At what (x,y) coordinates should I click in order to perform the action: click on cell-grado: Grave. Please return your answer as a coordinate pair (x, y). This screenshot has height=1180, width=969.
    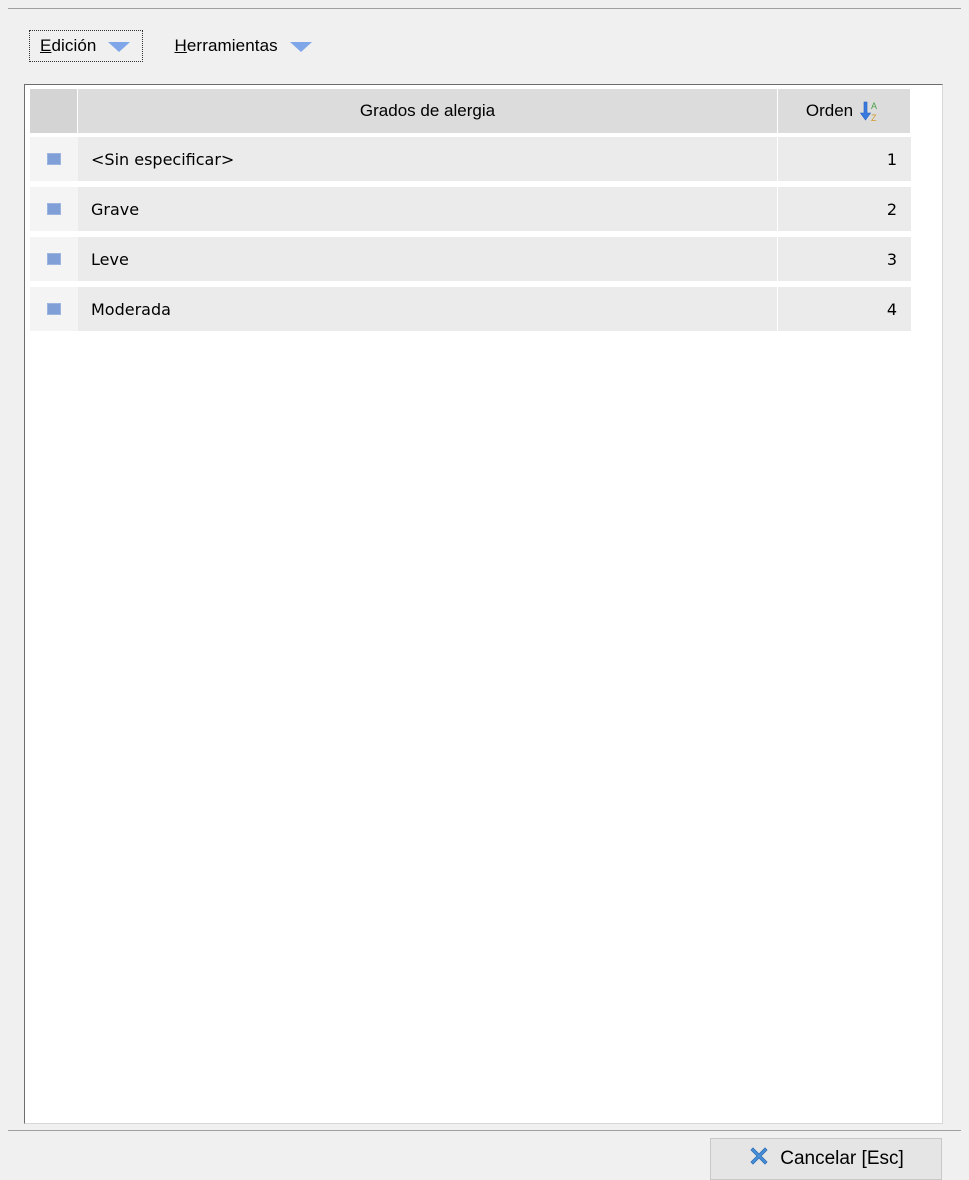
    Looking at the image, I should click on (428, 209).